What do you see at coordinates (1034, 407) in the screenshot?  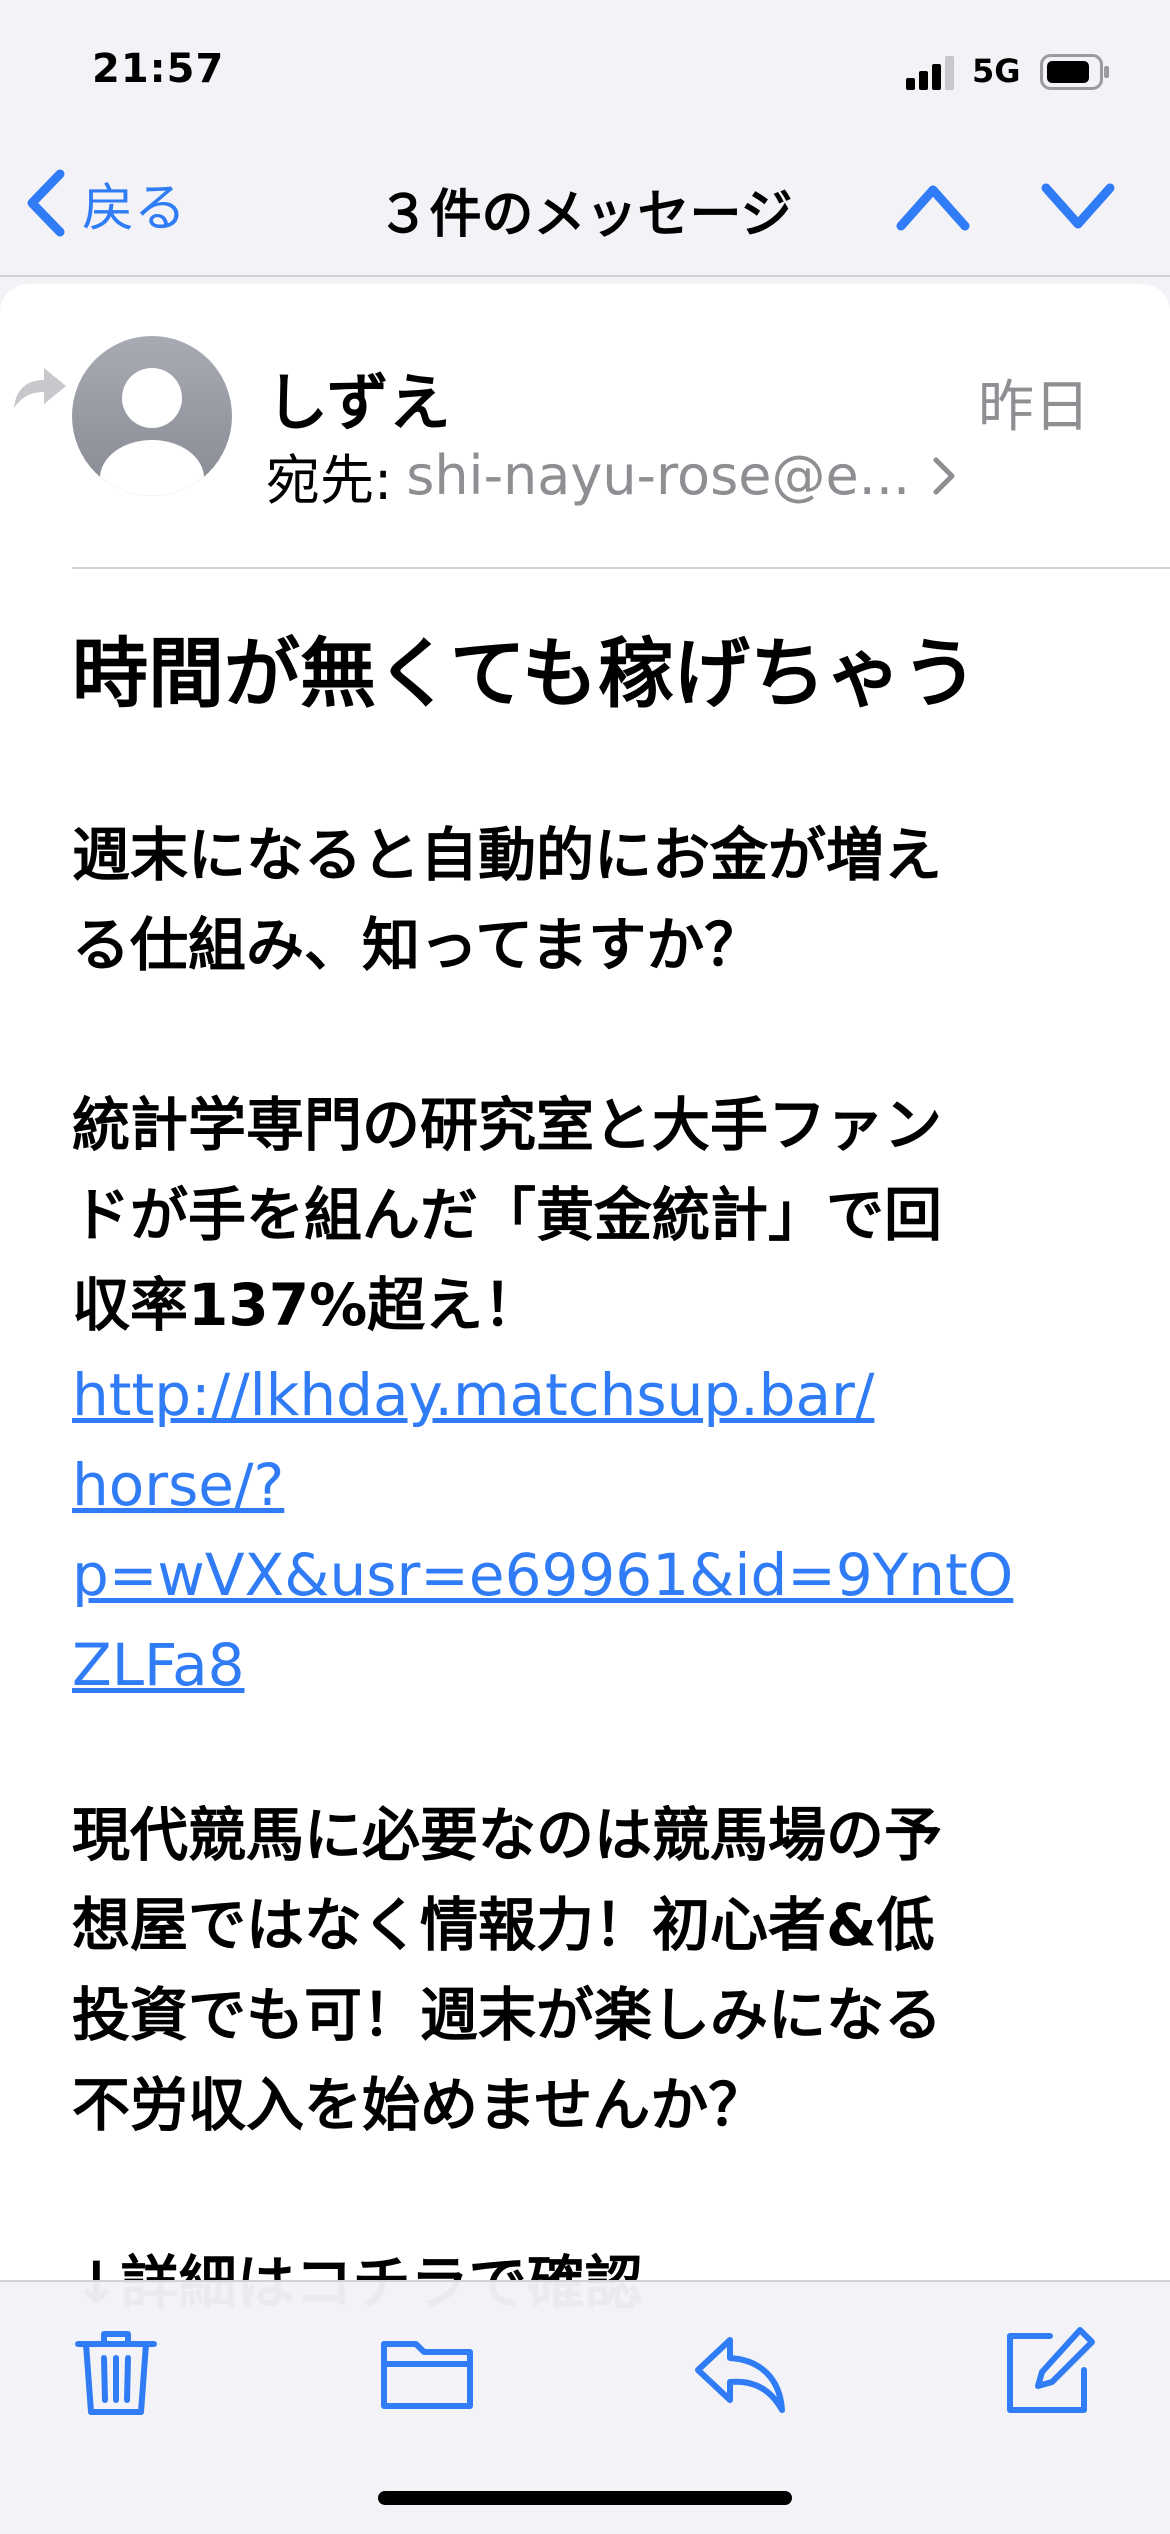 I see `message-date: 昨日` at bounding box center [1034, 407].